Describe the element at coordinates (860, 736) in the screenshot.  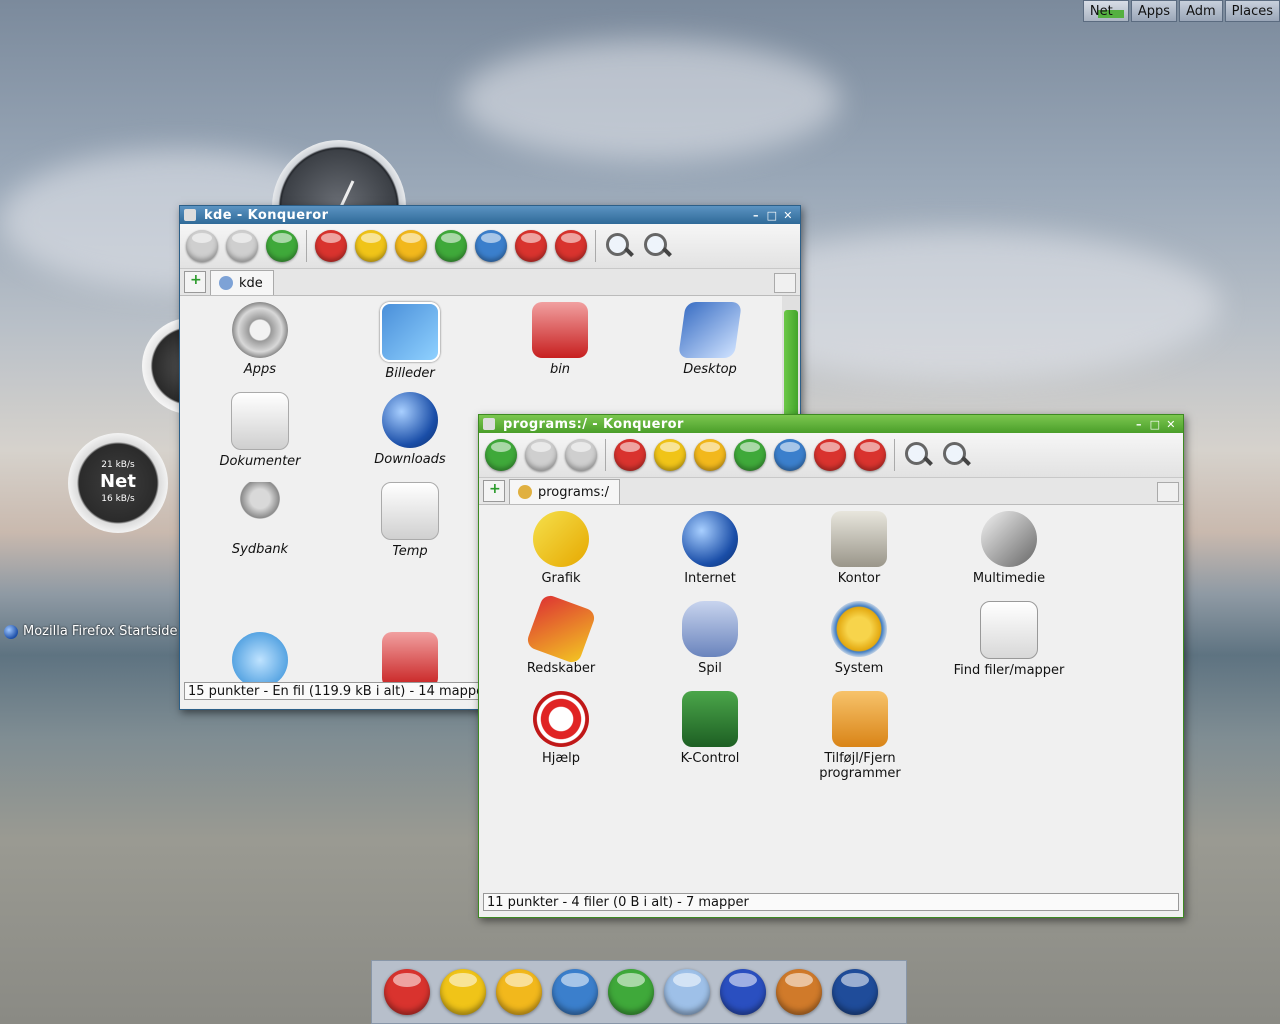
I see `list-item: Tilføjl/Fjern programmer` at that location.